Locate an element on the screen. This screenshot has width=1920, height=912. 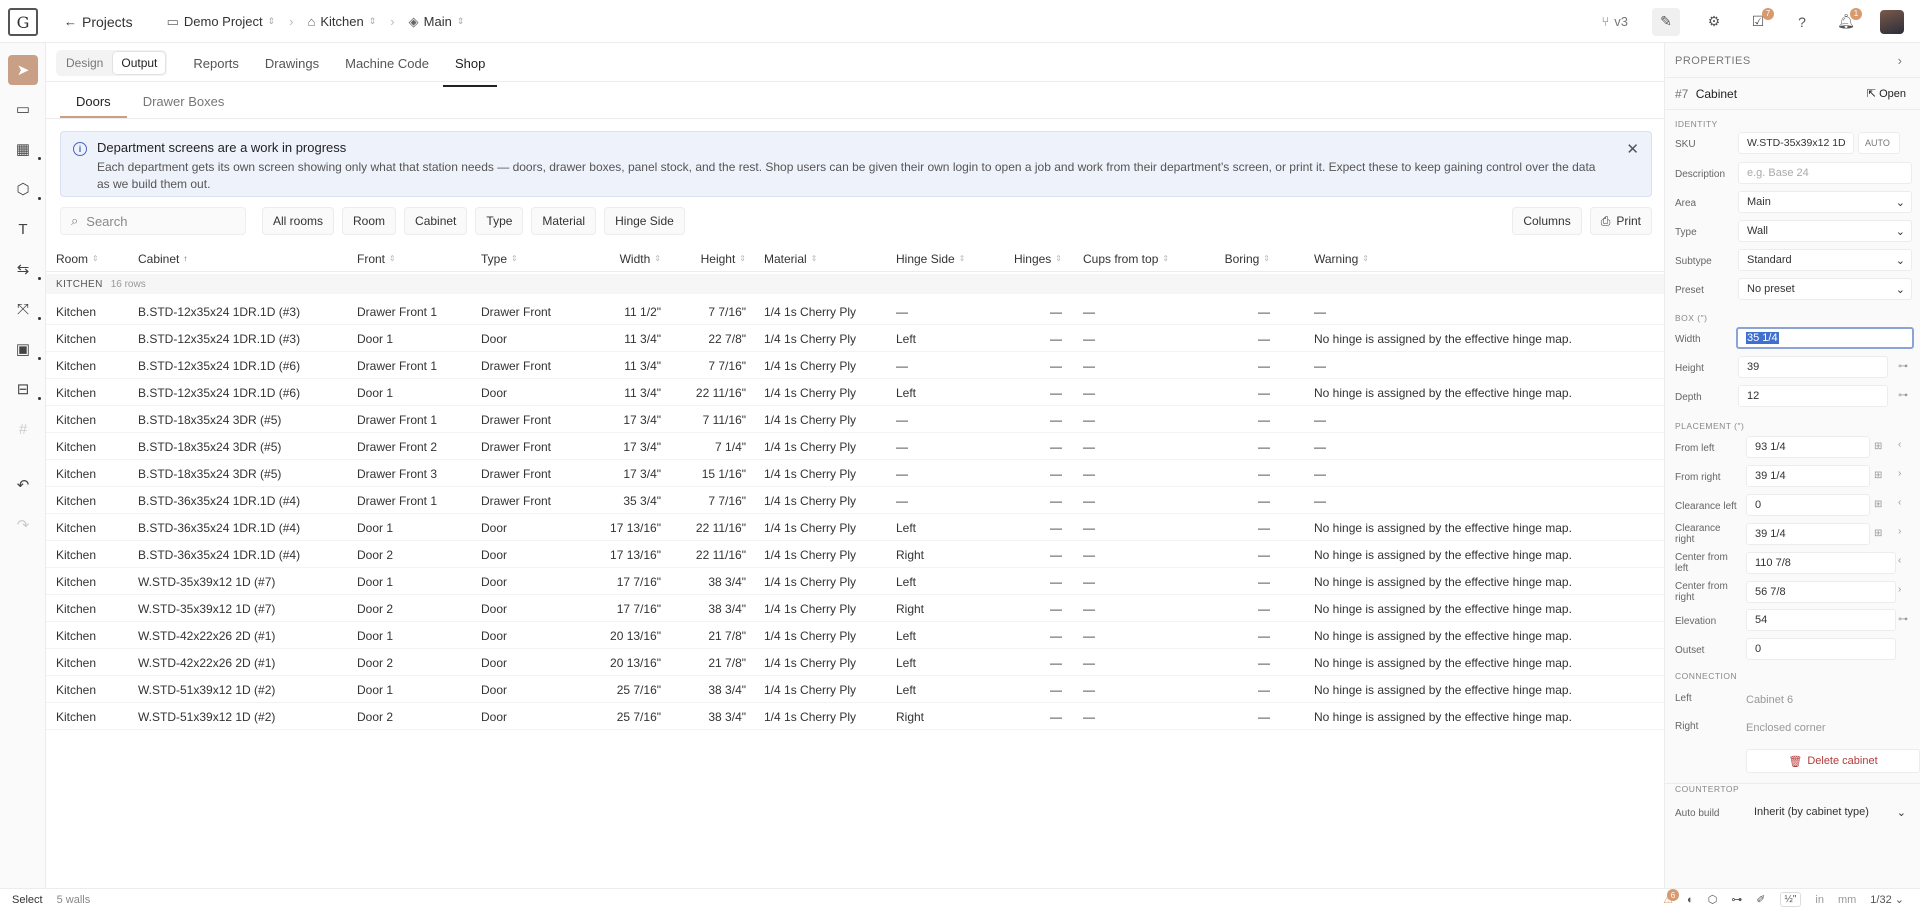
clearance-left-field: 0 is located at coordinates (1808, 505).